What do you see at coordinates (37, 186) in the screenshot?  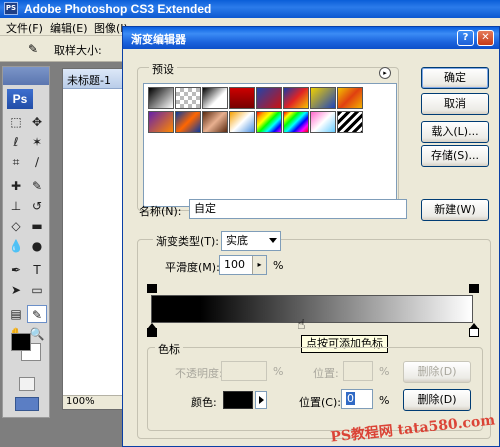 I see `brush-icon: ✎` at bounding box center [37, 186].